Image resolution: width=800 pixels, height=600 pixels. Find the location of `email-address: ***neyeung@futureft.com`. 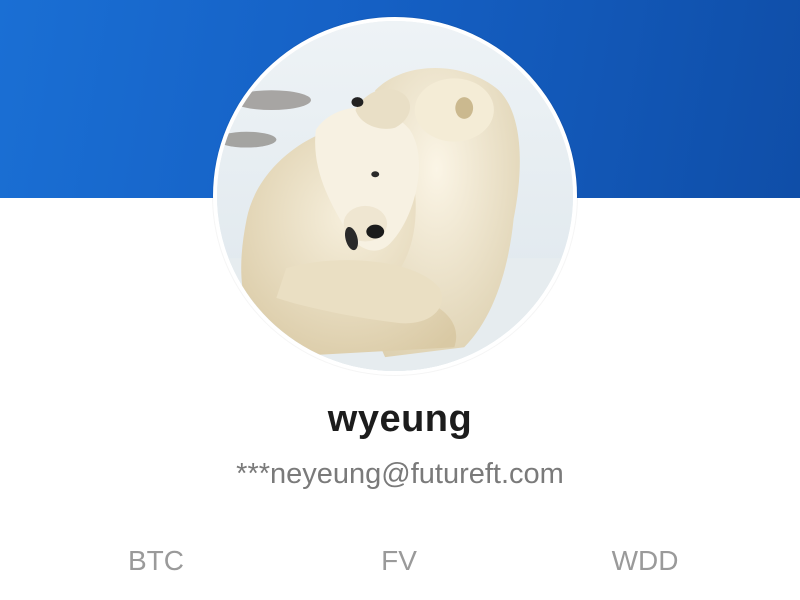

email-address: ***neyeung@futureft.com is located at coordinates (400, 474).